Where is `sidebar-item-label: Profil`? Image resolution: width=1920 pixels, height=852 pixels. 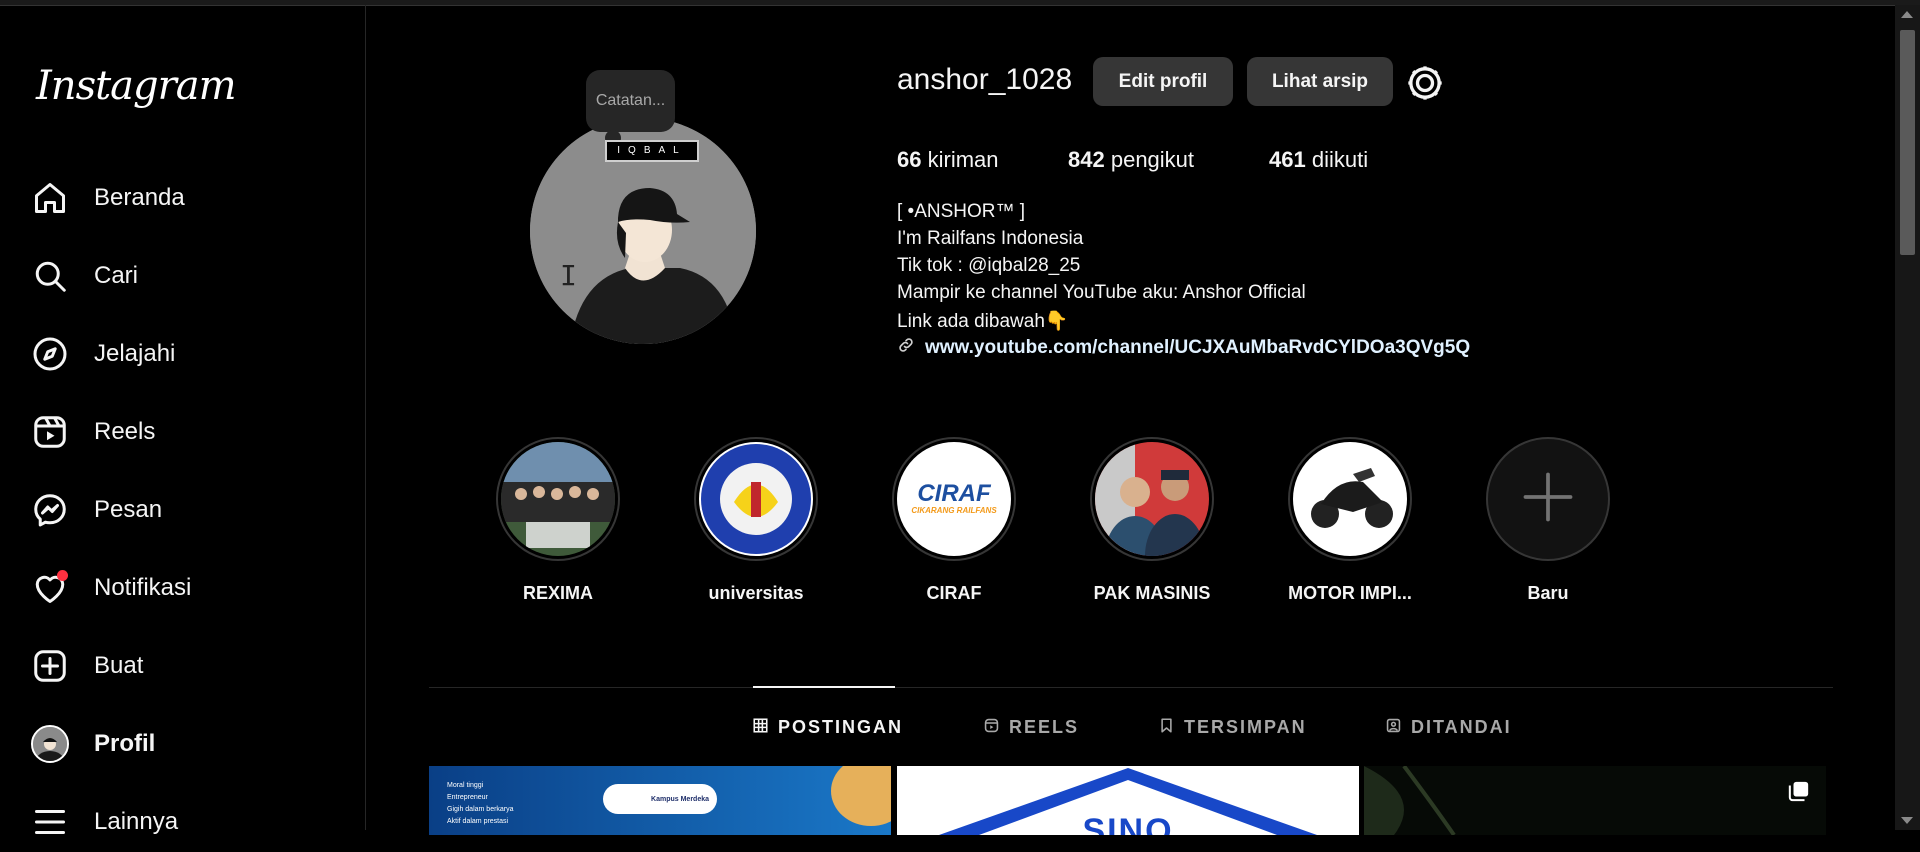
sidebar-item-label: Profil is located at coordinates (125, 743).